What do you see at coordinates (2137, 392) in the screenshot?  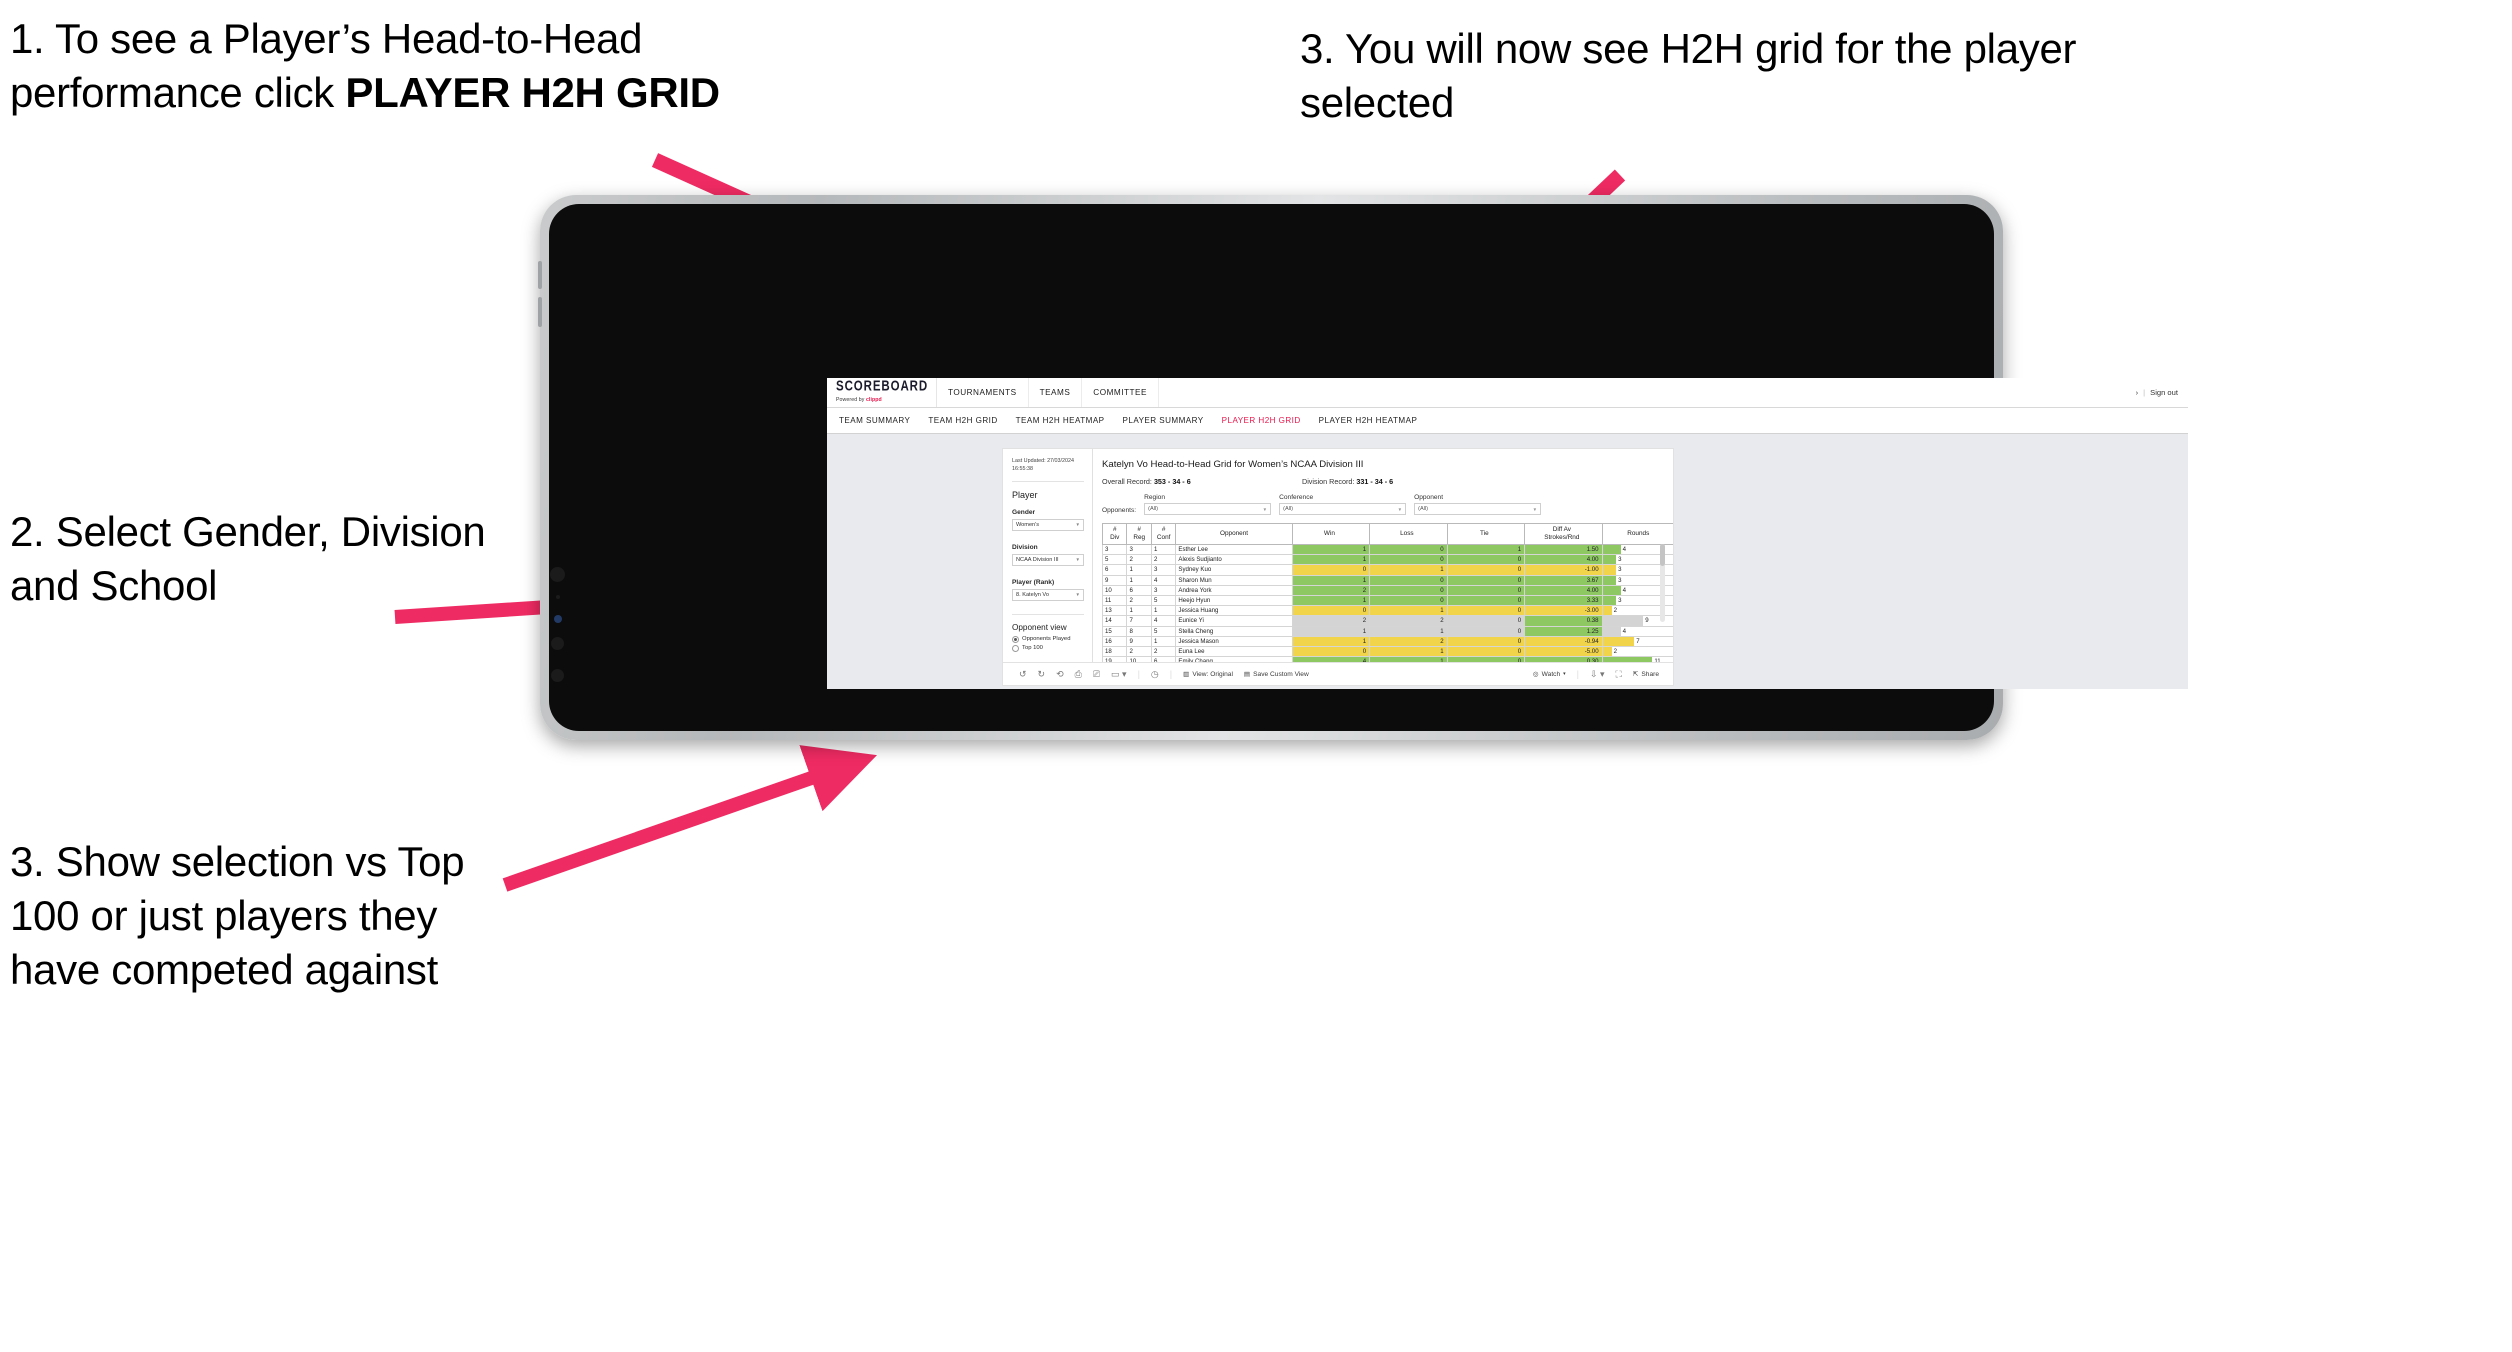 I see `account-chevron-icon: ›` at bounding box center [2137, 392].